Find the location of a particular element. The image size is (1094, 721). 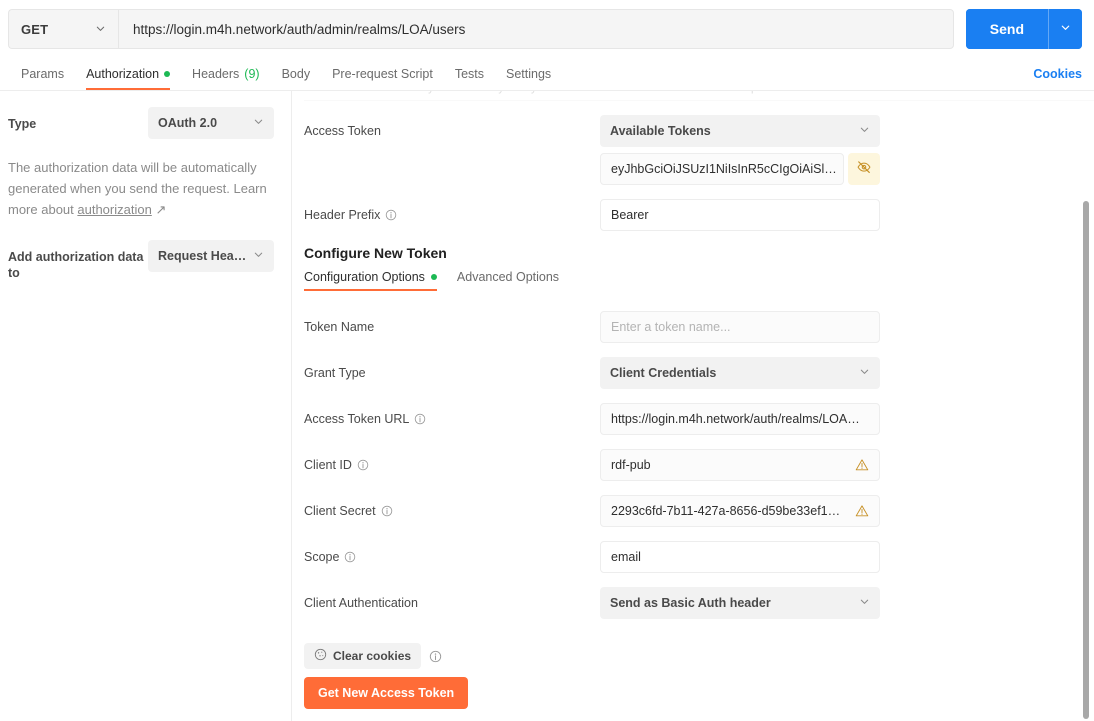

subtab-configuration-options: Configuration Options is located at coordinates (370, 280).